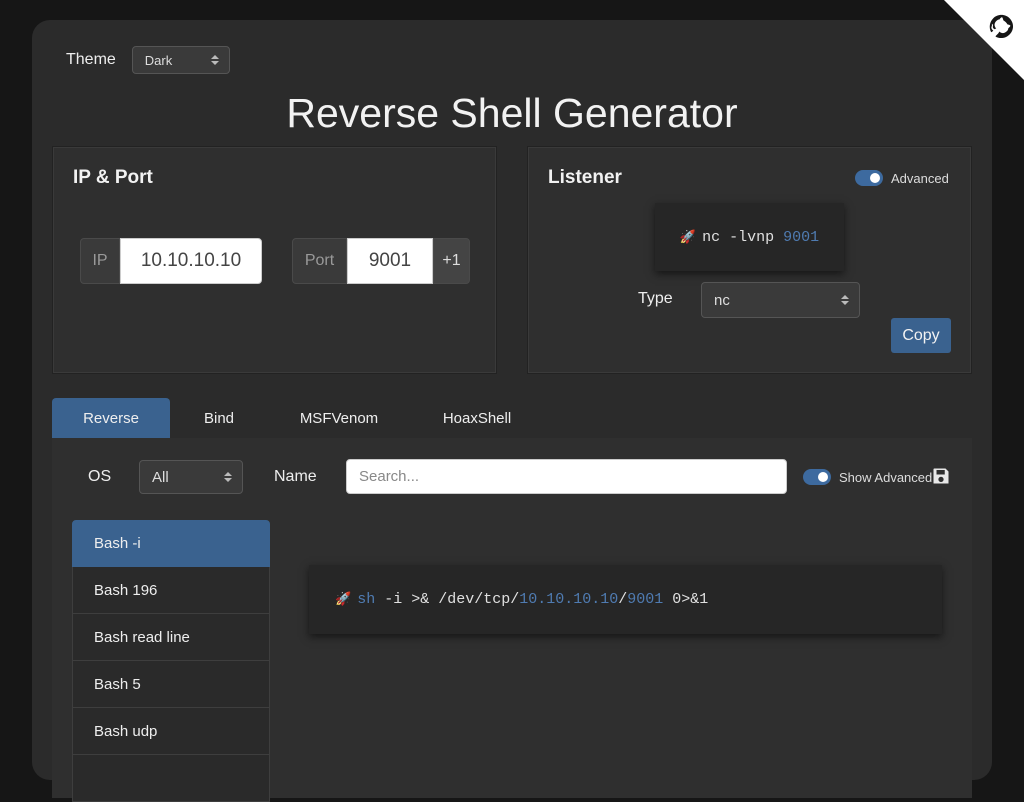 The height and width of the screenshot is (802, 1024). I want to click on theme-row: Theme Dark, so click(148, 60).